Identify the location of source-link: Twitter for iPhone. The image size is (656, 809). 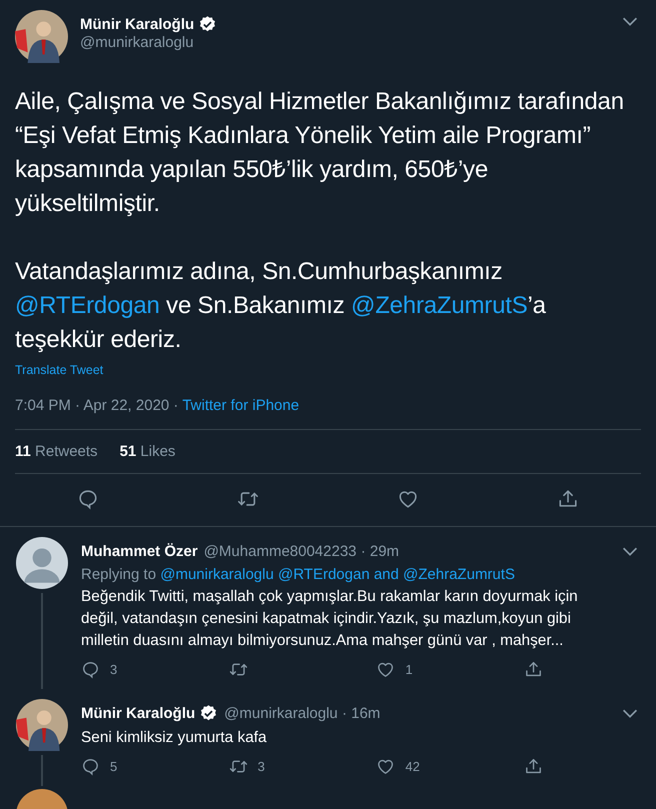
(241, 405).